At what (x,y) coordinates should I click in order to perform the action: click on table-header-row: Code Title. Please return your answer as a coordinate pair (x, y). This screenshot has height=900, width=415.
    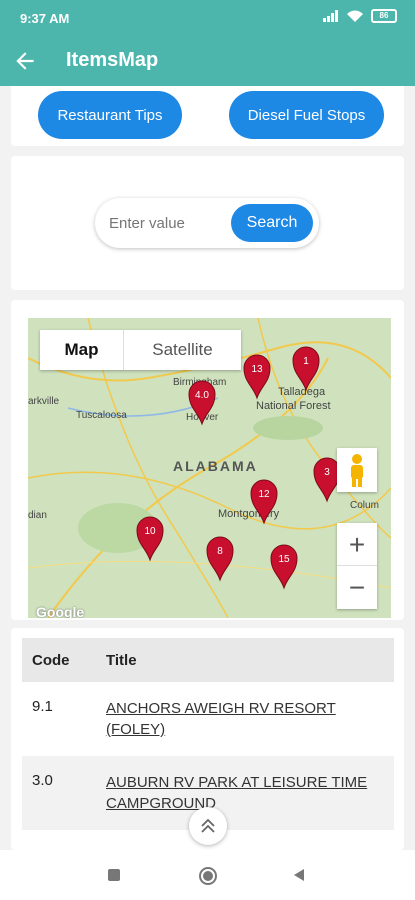
    Looking at the image, I should click on (208, 660).